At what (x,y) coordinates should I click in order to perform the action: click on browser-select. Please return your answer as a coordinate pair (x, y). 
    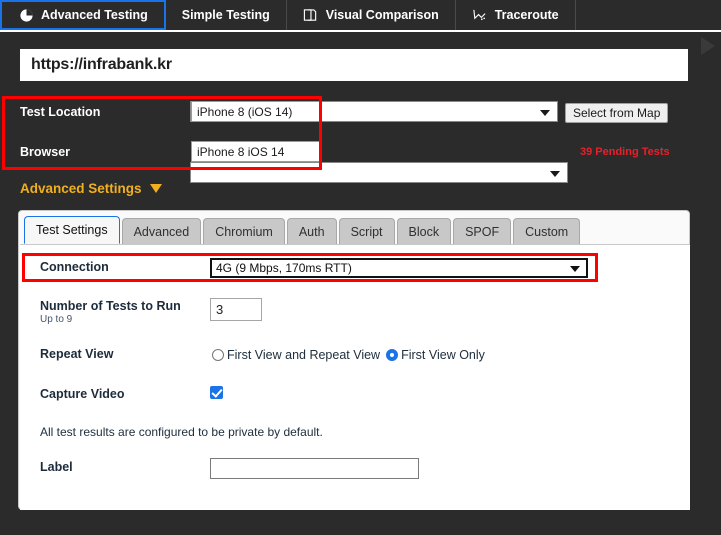
    Looking at the image, I should click on (379, 172).